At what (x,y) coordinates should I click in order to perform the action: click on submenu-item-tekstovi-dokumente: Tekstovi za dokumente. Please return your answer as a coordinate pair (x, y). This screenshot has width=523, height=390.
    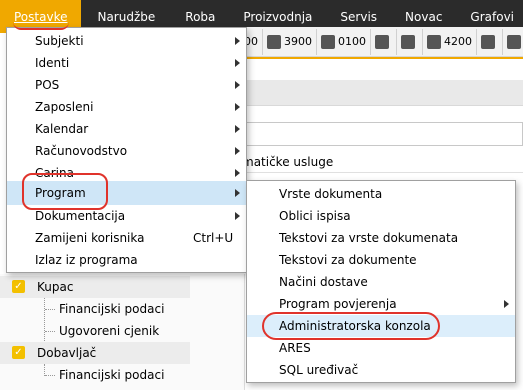
    Looking at the image, I should click on (381, 260).